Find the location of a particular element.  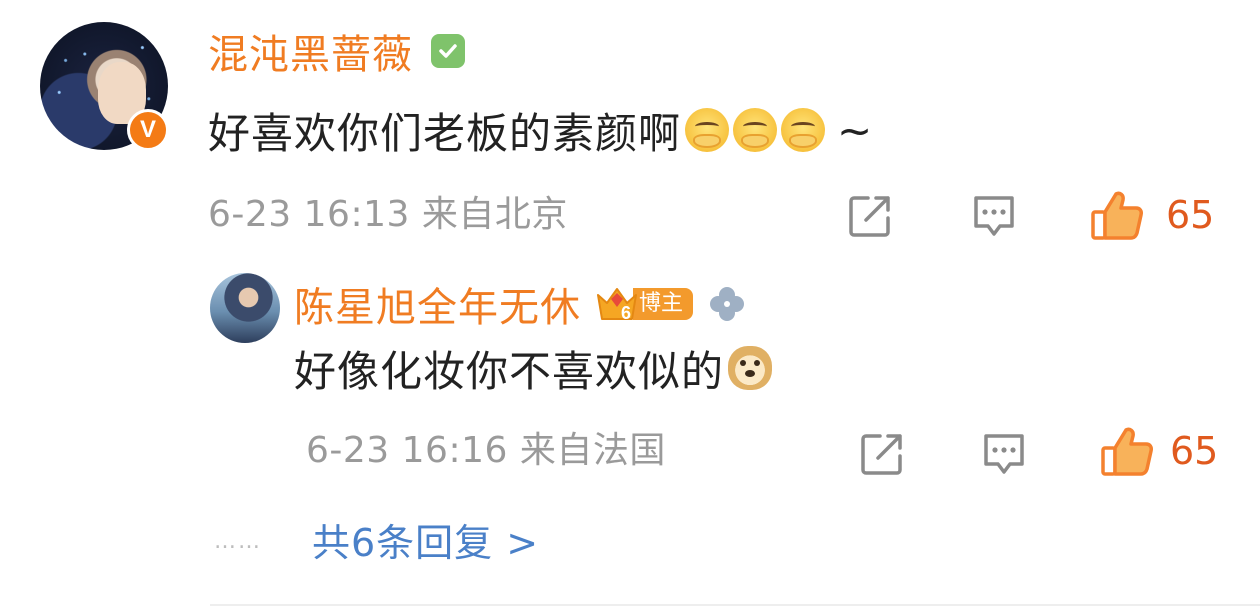

comment-header: 混沌黑蔷薇 is located at coordinates (336, 51).